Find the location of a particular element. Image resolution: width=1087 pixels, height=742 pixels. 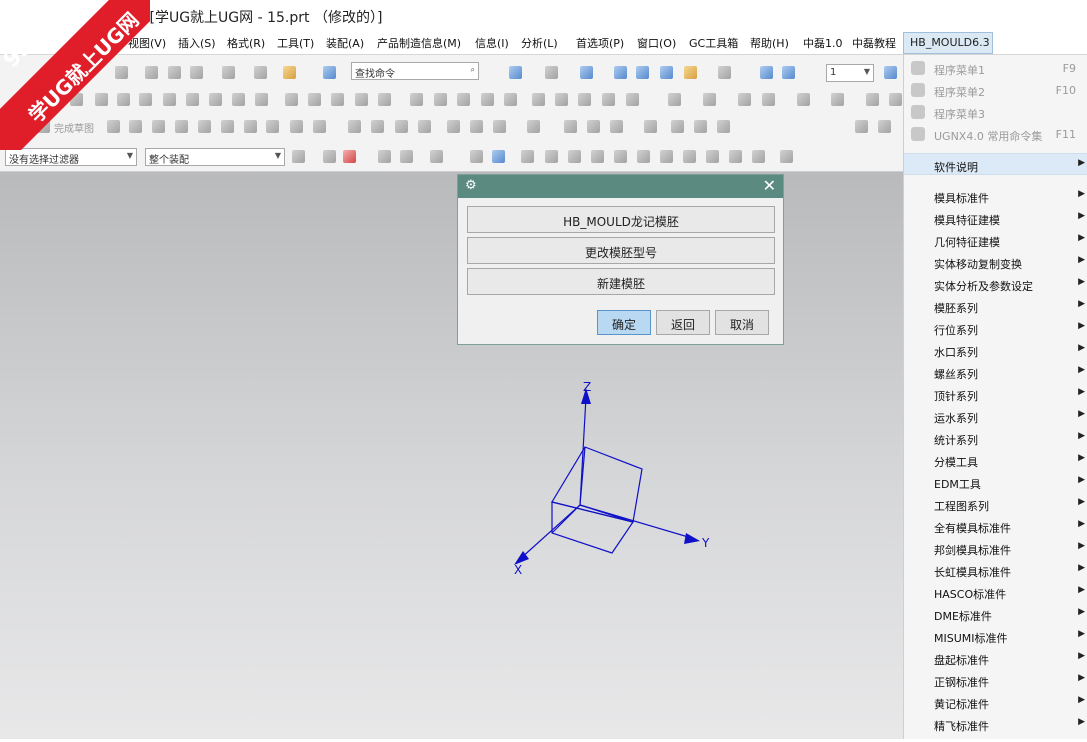

menu-assembly: 装配(A) is located at coordinates (345, 43).